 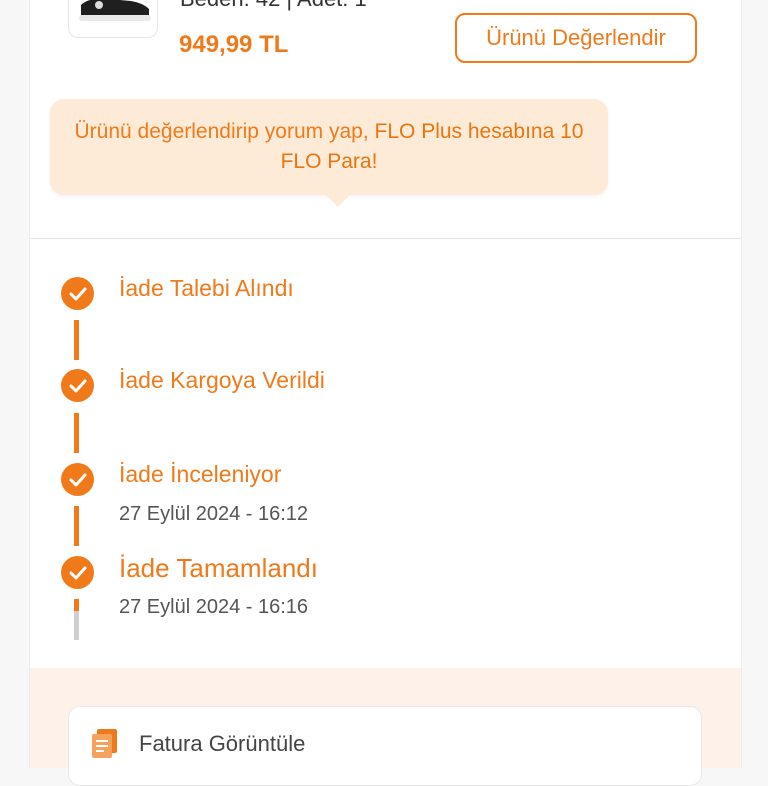 I want to click on promo-tooltip-arrow, so click(x=338, y=201).